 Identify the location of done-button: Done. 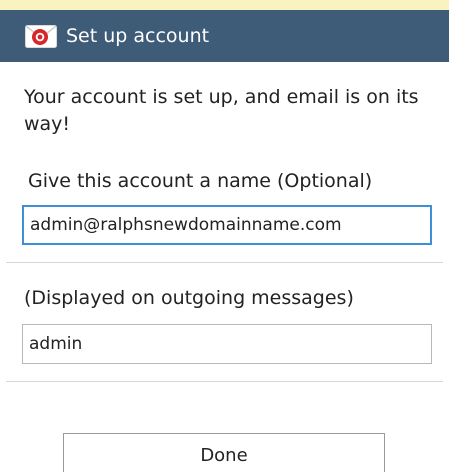
(224, 452).